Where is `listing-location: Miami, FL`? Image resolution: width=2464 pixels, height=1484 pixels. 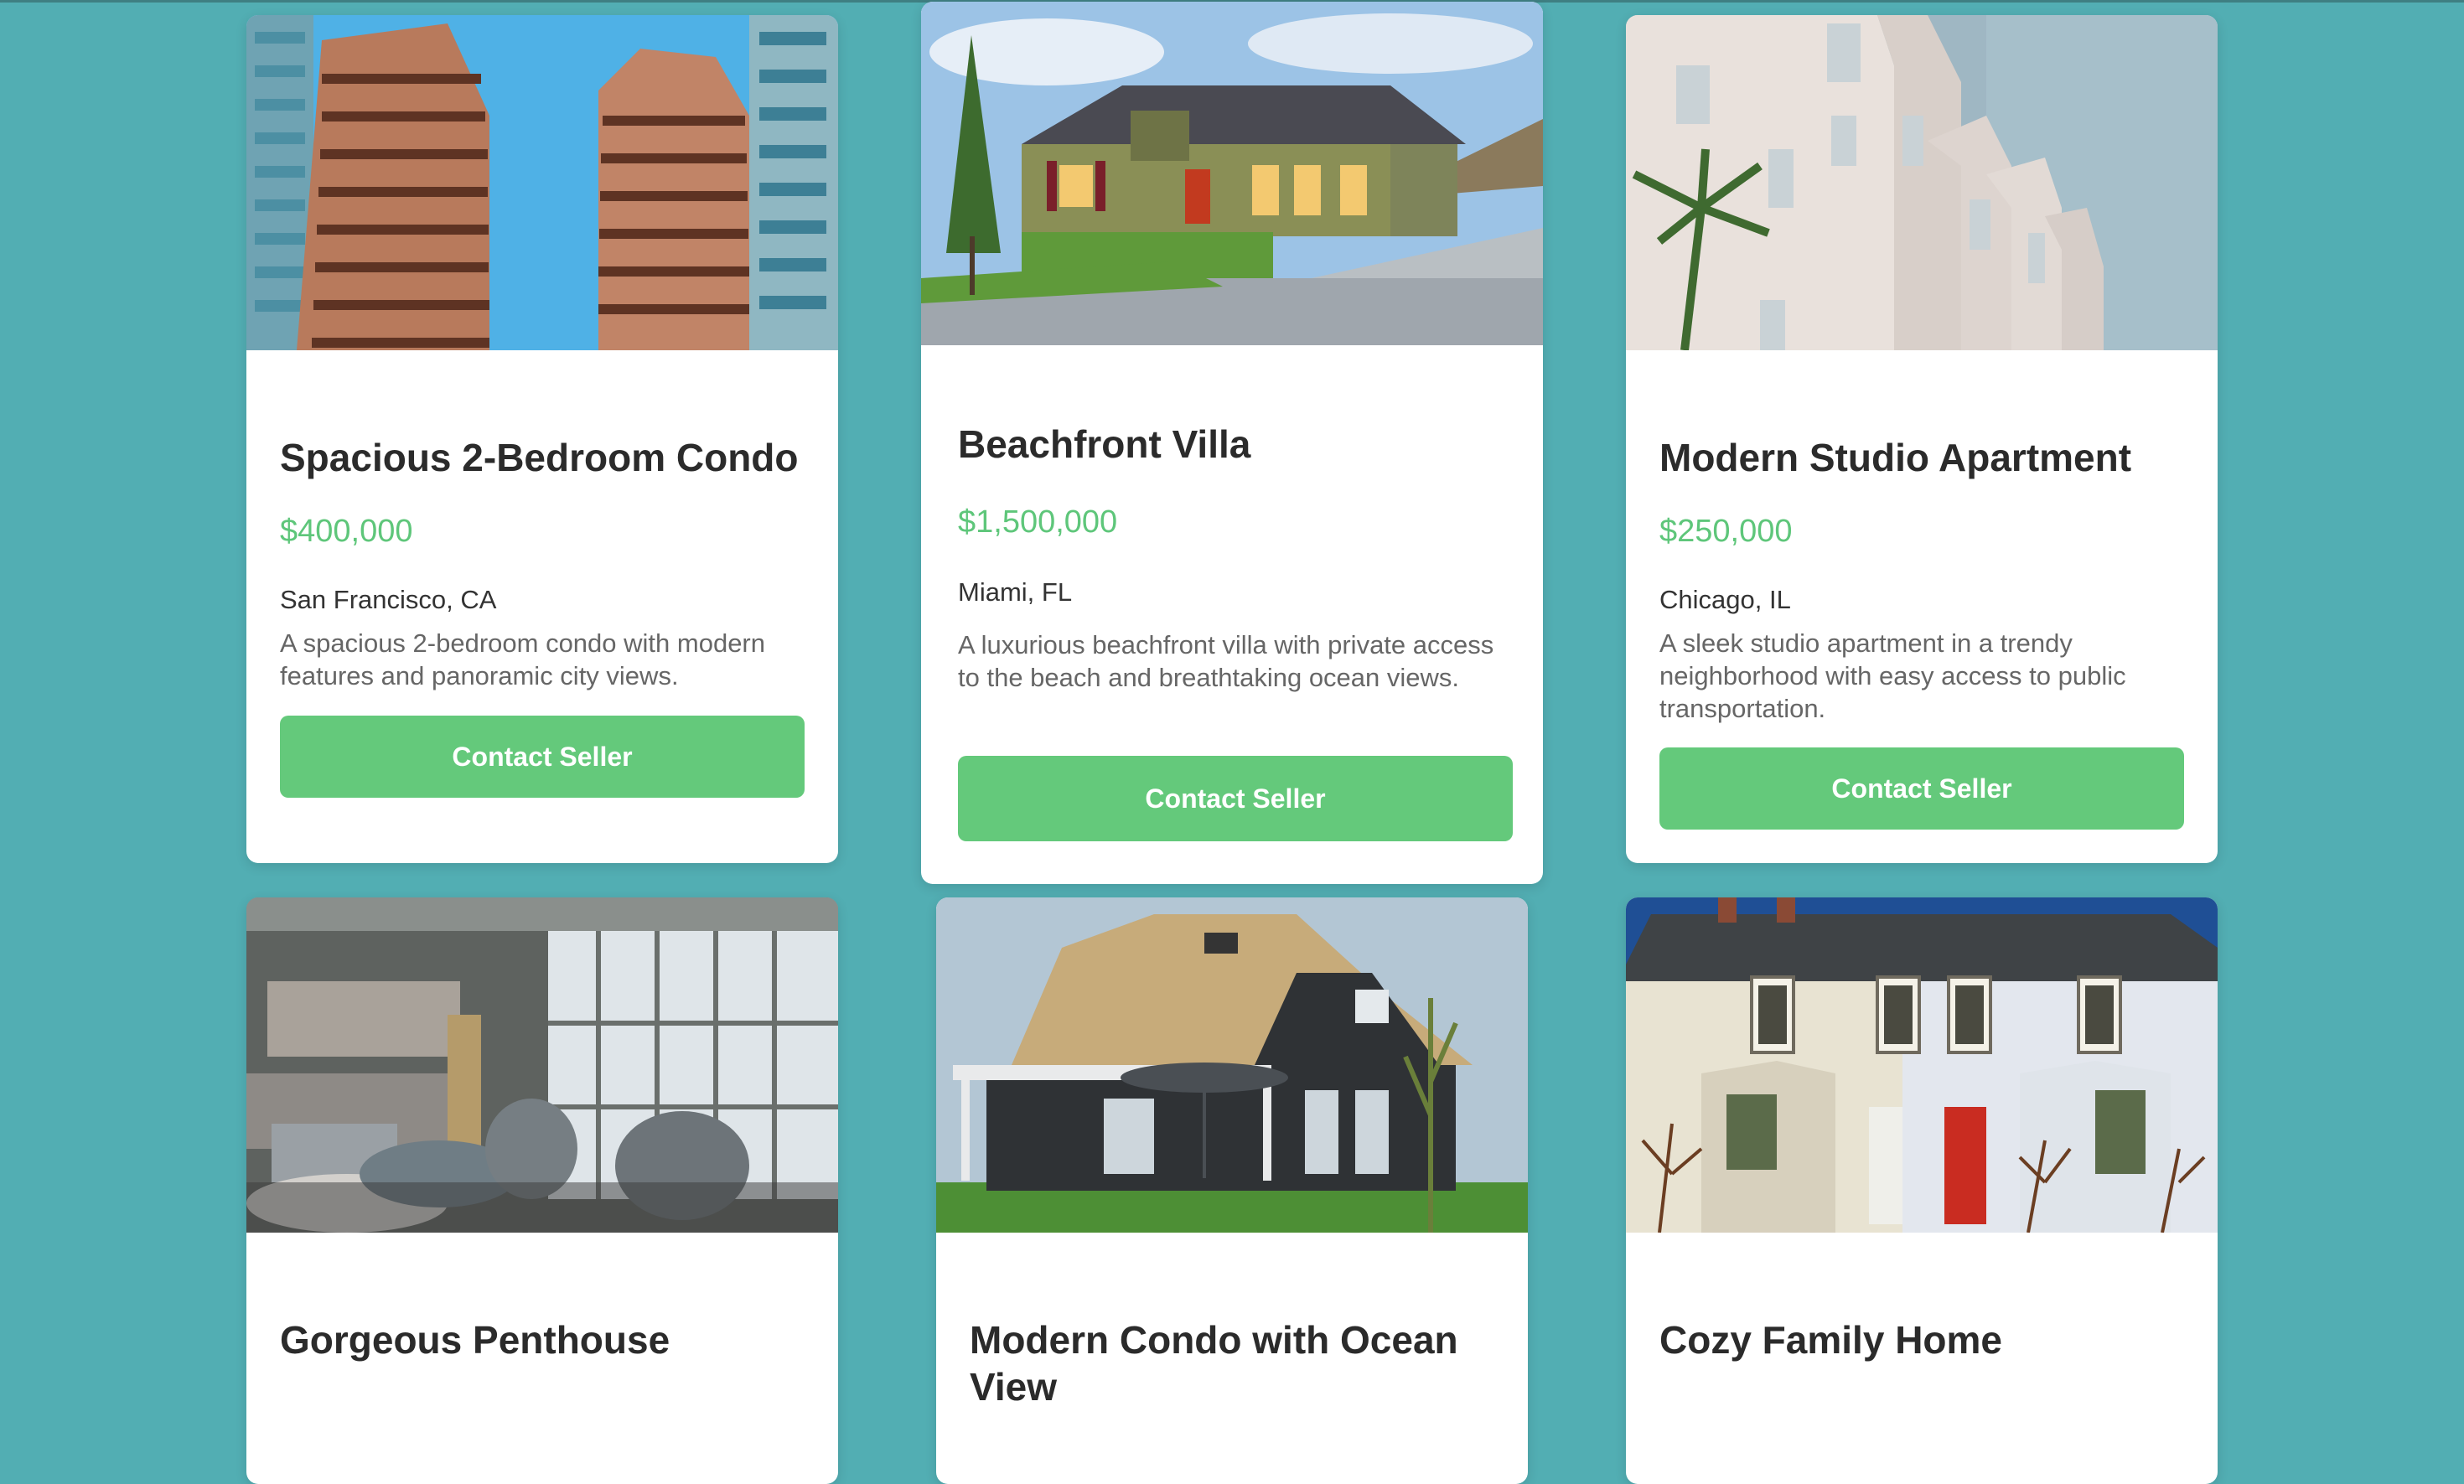
listing-location: Miami, FL is located at coordinates (1015, 592).